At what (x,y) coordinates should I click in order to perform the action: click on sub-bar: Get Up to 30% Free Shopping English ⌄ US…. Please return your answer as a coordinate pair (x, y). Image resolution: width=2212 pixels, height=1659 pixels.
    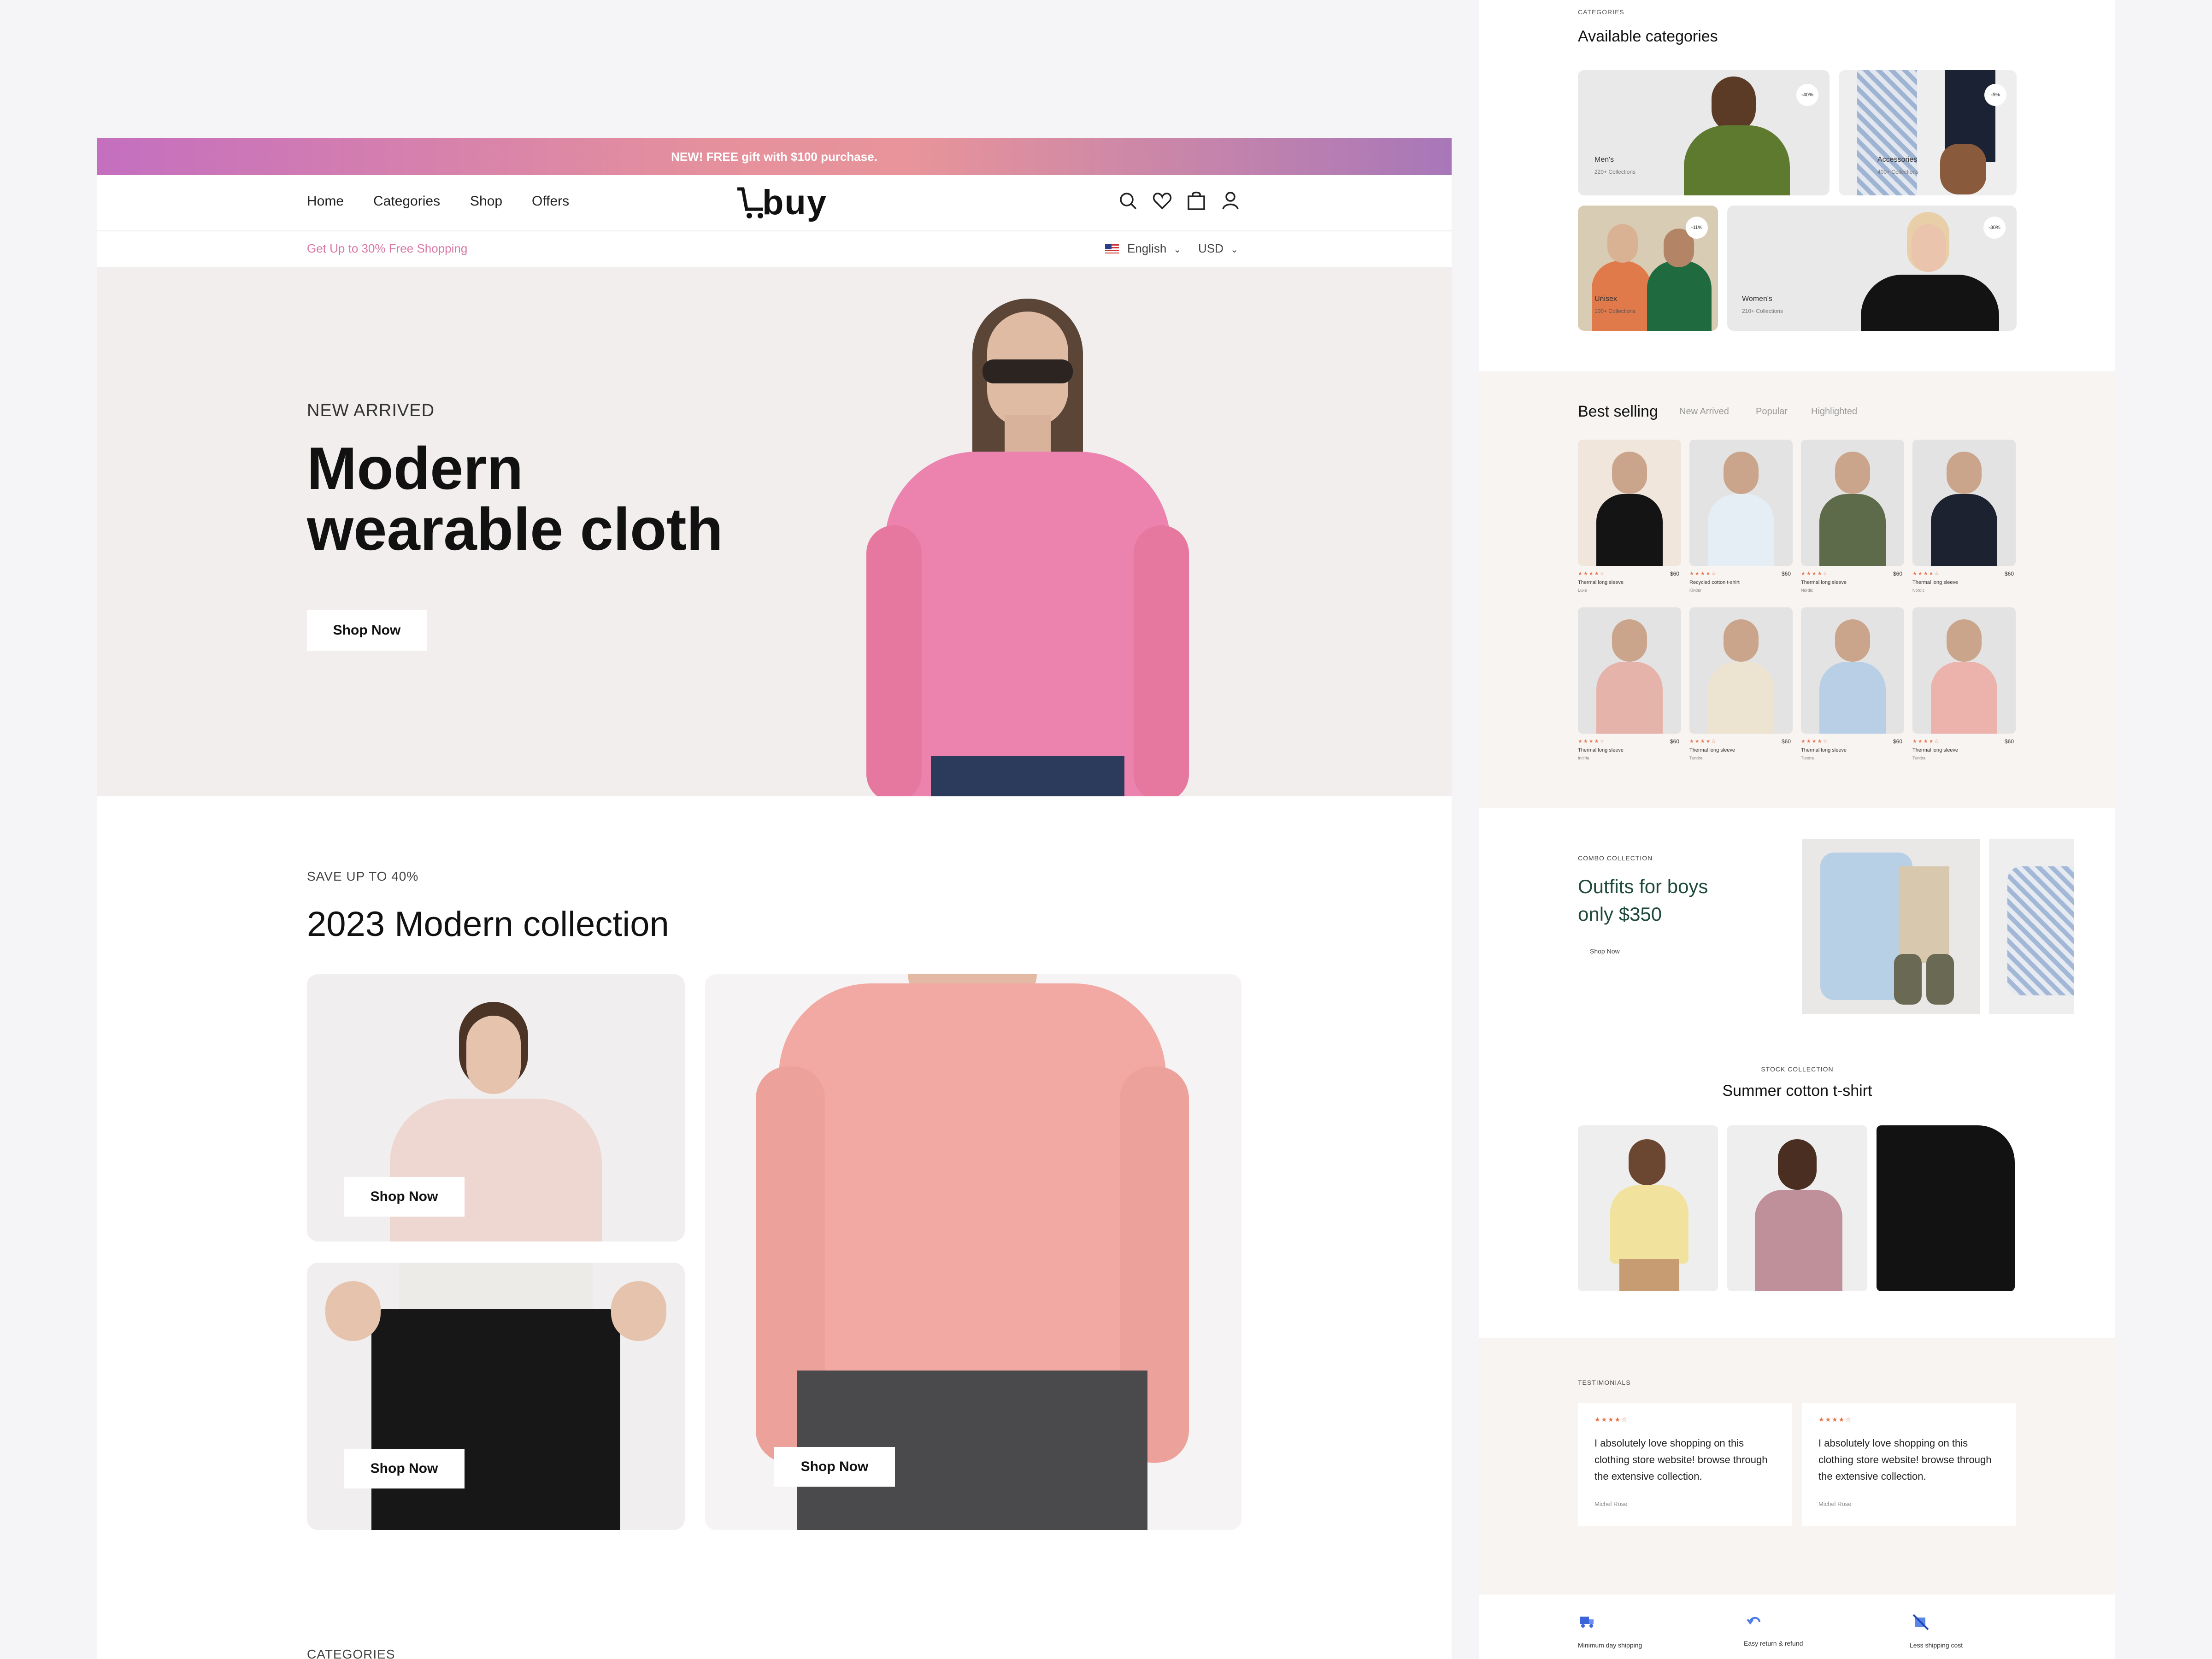
    Looking at the image, I should click on (774, 248).